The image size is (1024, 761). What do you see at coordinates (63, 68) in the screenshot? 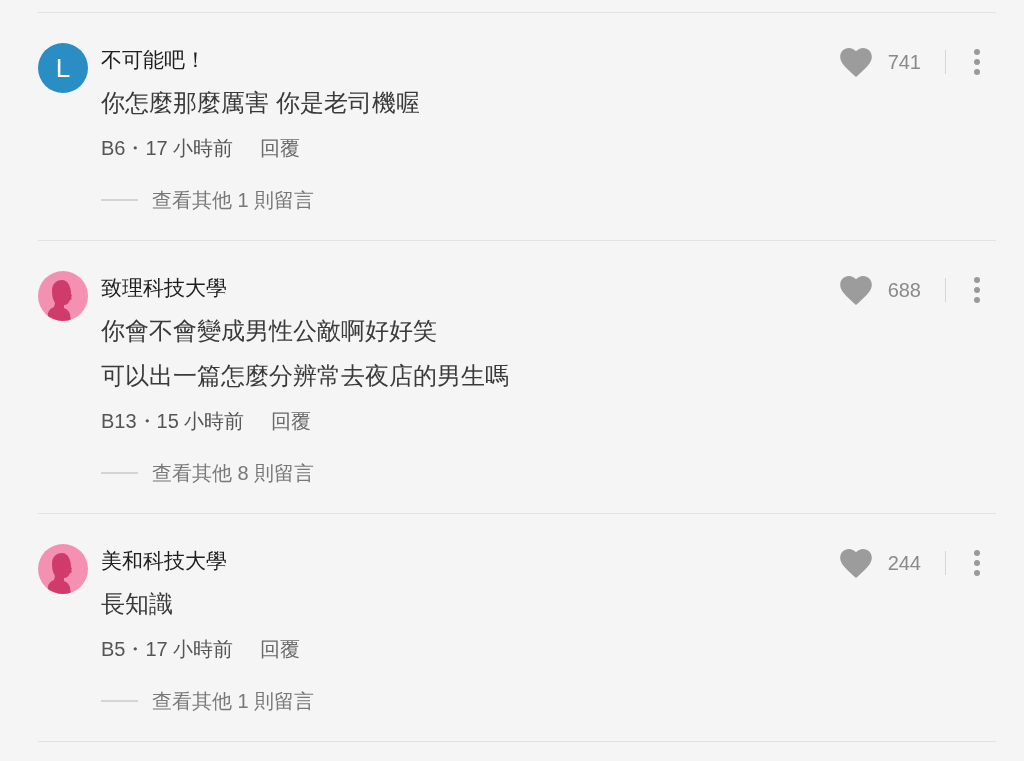
I see `letter-avatar: L` at bounding box center [63, 68].